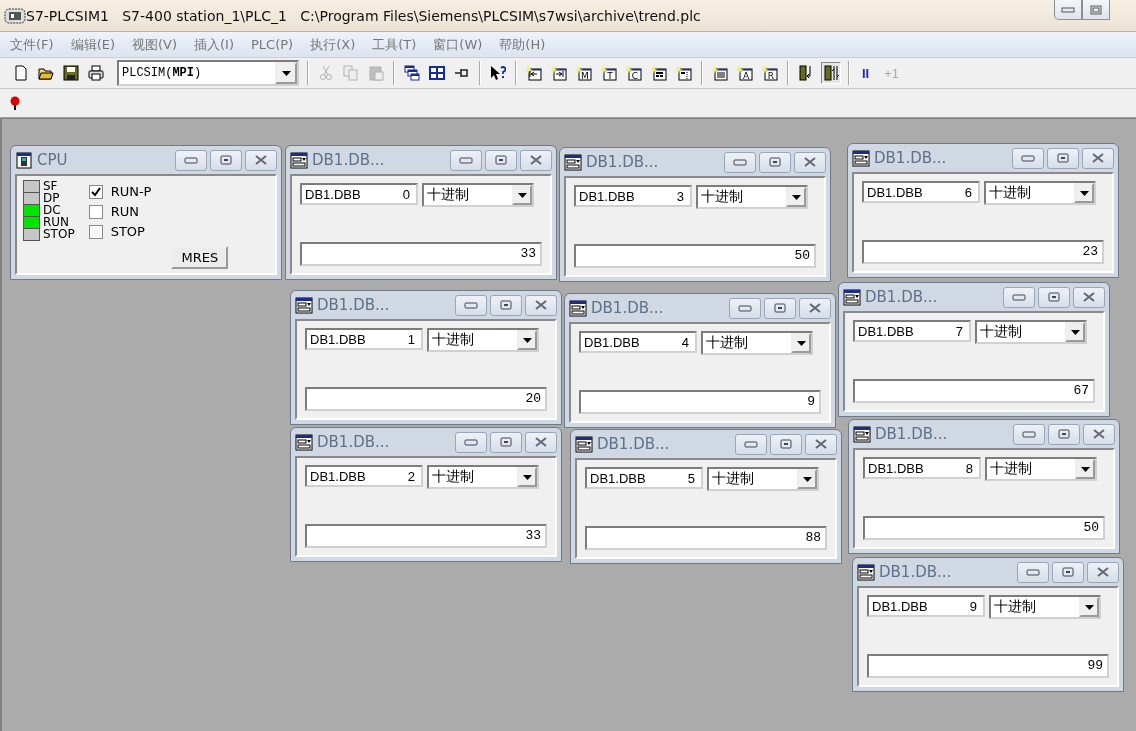 The height and width of the screenshot is (731, 1136). I want to click on value-field: 67, so click(974, 391).